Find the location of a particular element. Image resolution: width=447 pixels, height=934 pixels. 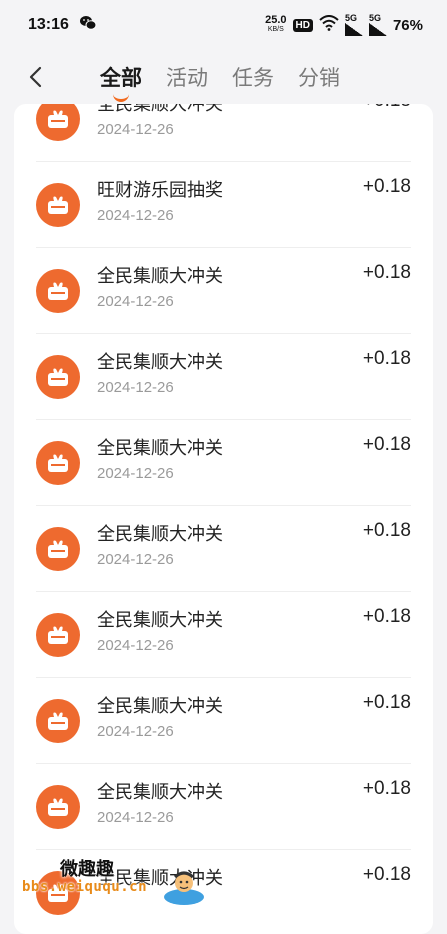

hd-badge: HD is located at coordinates (302, 25).